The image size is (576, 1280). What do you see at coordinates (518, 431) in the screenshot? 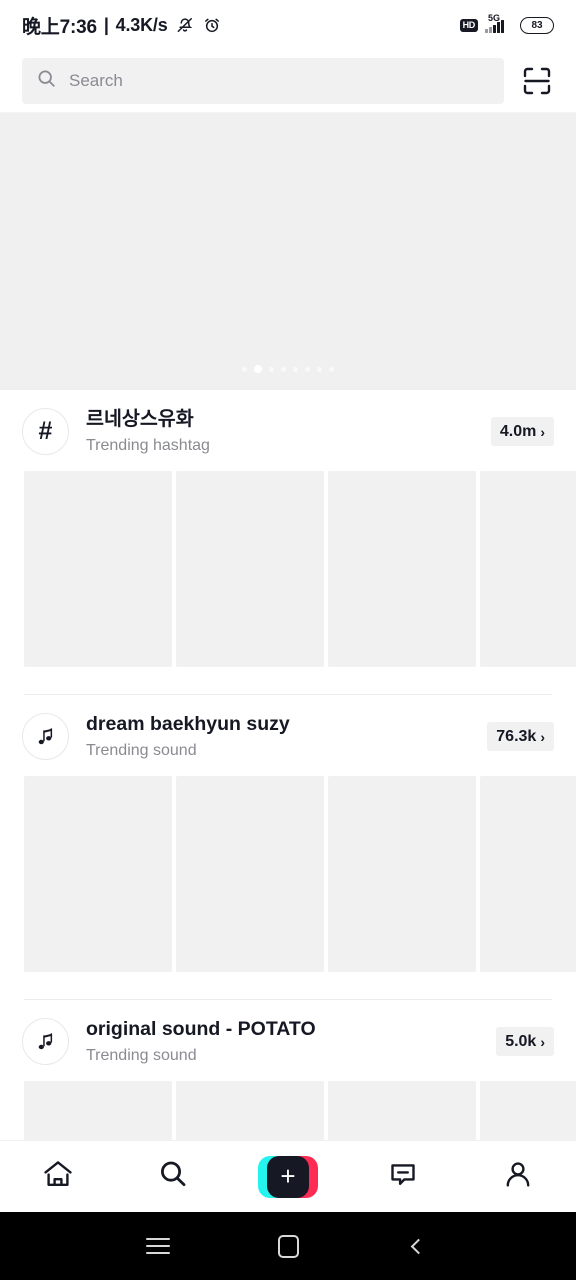
I see `trend-count-value: 4.0m` at bounding box center [518, 431].